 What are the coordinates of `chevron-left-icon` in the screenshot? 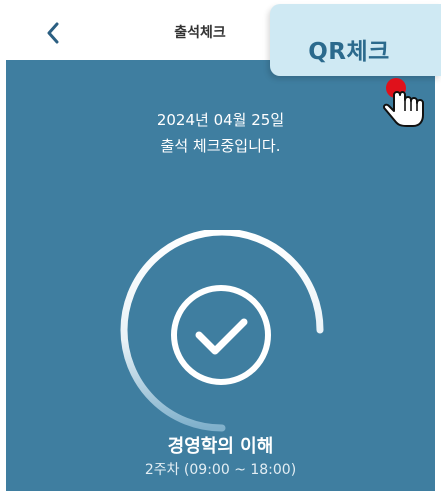 It's located at (53, 33).